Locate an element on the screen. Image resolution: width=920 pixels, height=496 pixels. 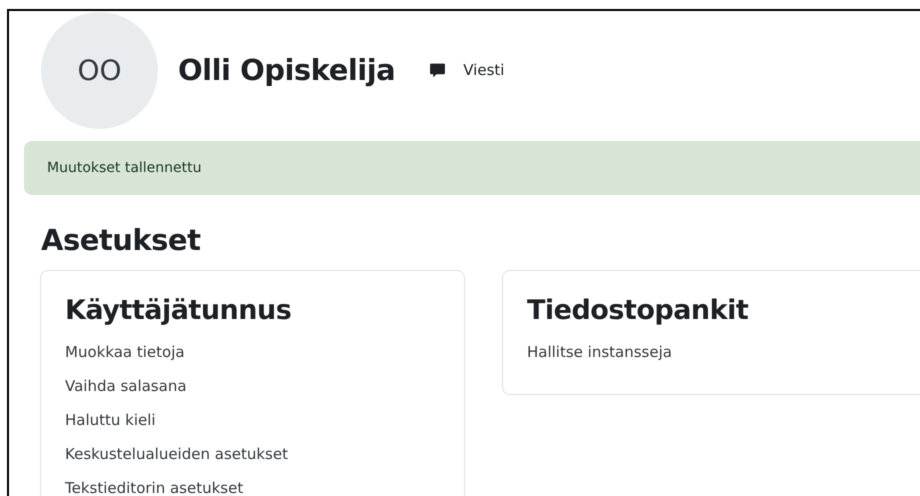
settings-link: Hallitse instansseja is located at coordinates (599, 352).